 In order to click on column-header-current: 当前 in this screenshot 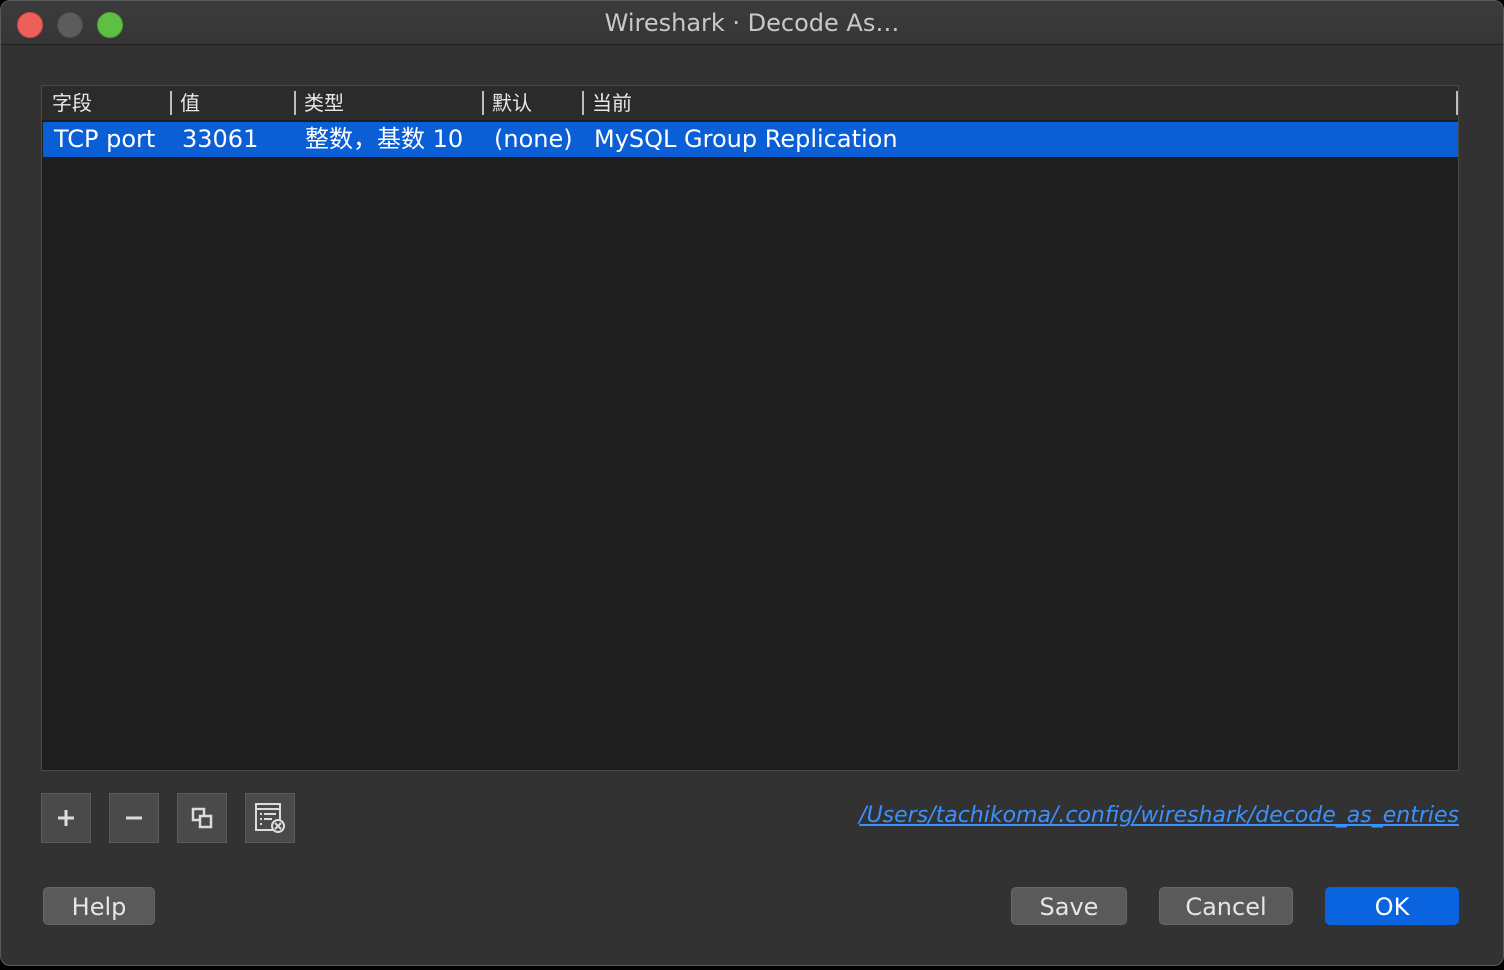, I will do `click(612, 103)`.